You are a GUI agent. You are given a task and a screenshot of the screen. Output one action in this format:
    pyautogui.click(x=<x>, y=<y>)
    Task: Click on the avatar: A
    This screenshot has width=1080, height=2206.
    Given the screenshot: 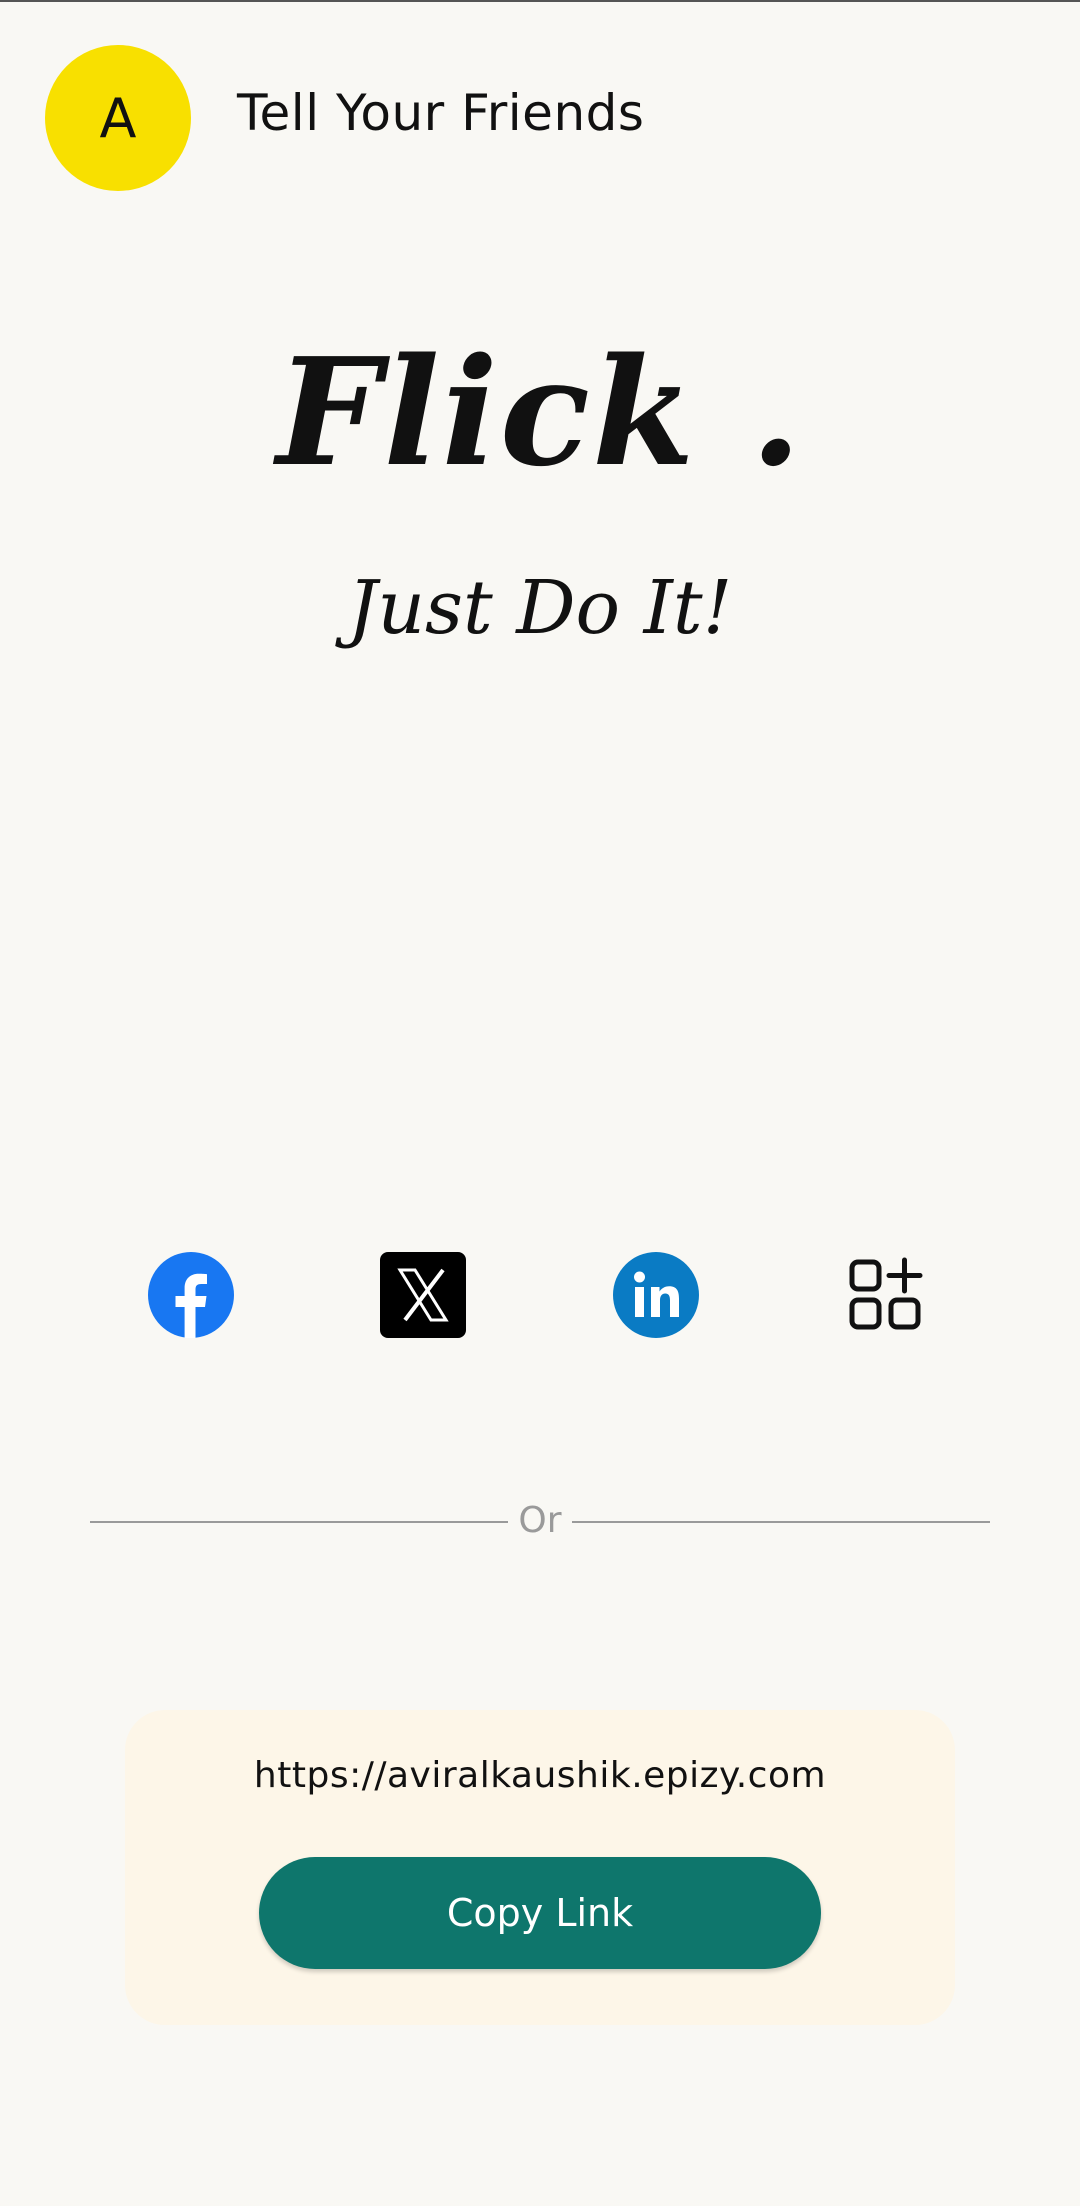 What is the action you would take?
    pyautogui.click(x=118, y=118)
    